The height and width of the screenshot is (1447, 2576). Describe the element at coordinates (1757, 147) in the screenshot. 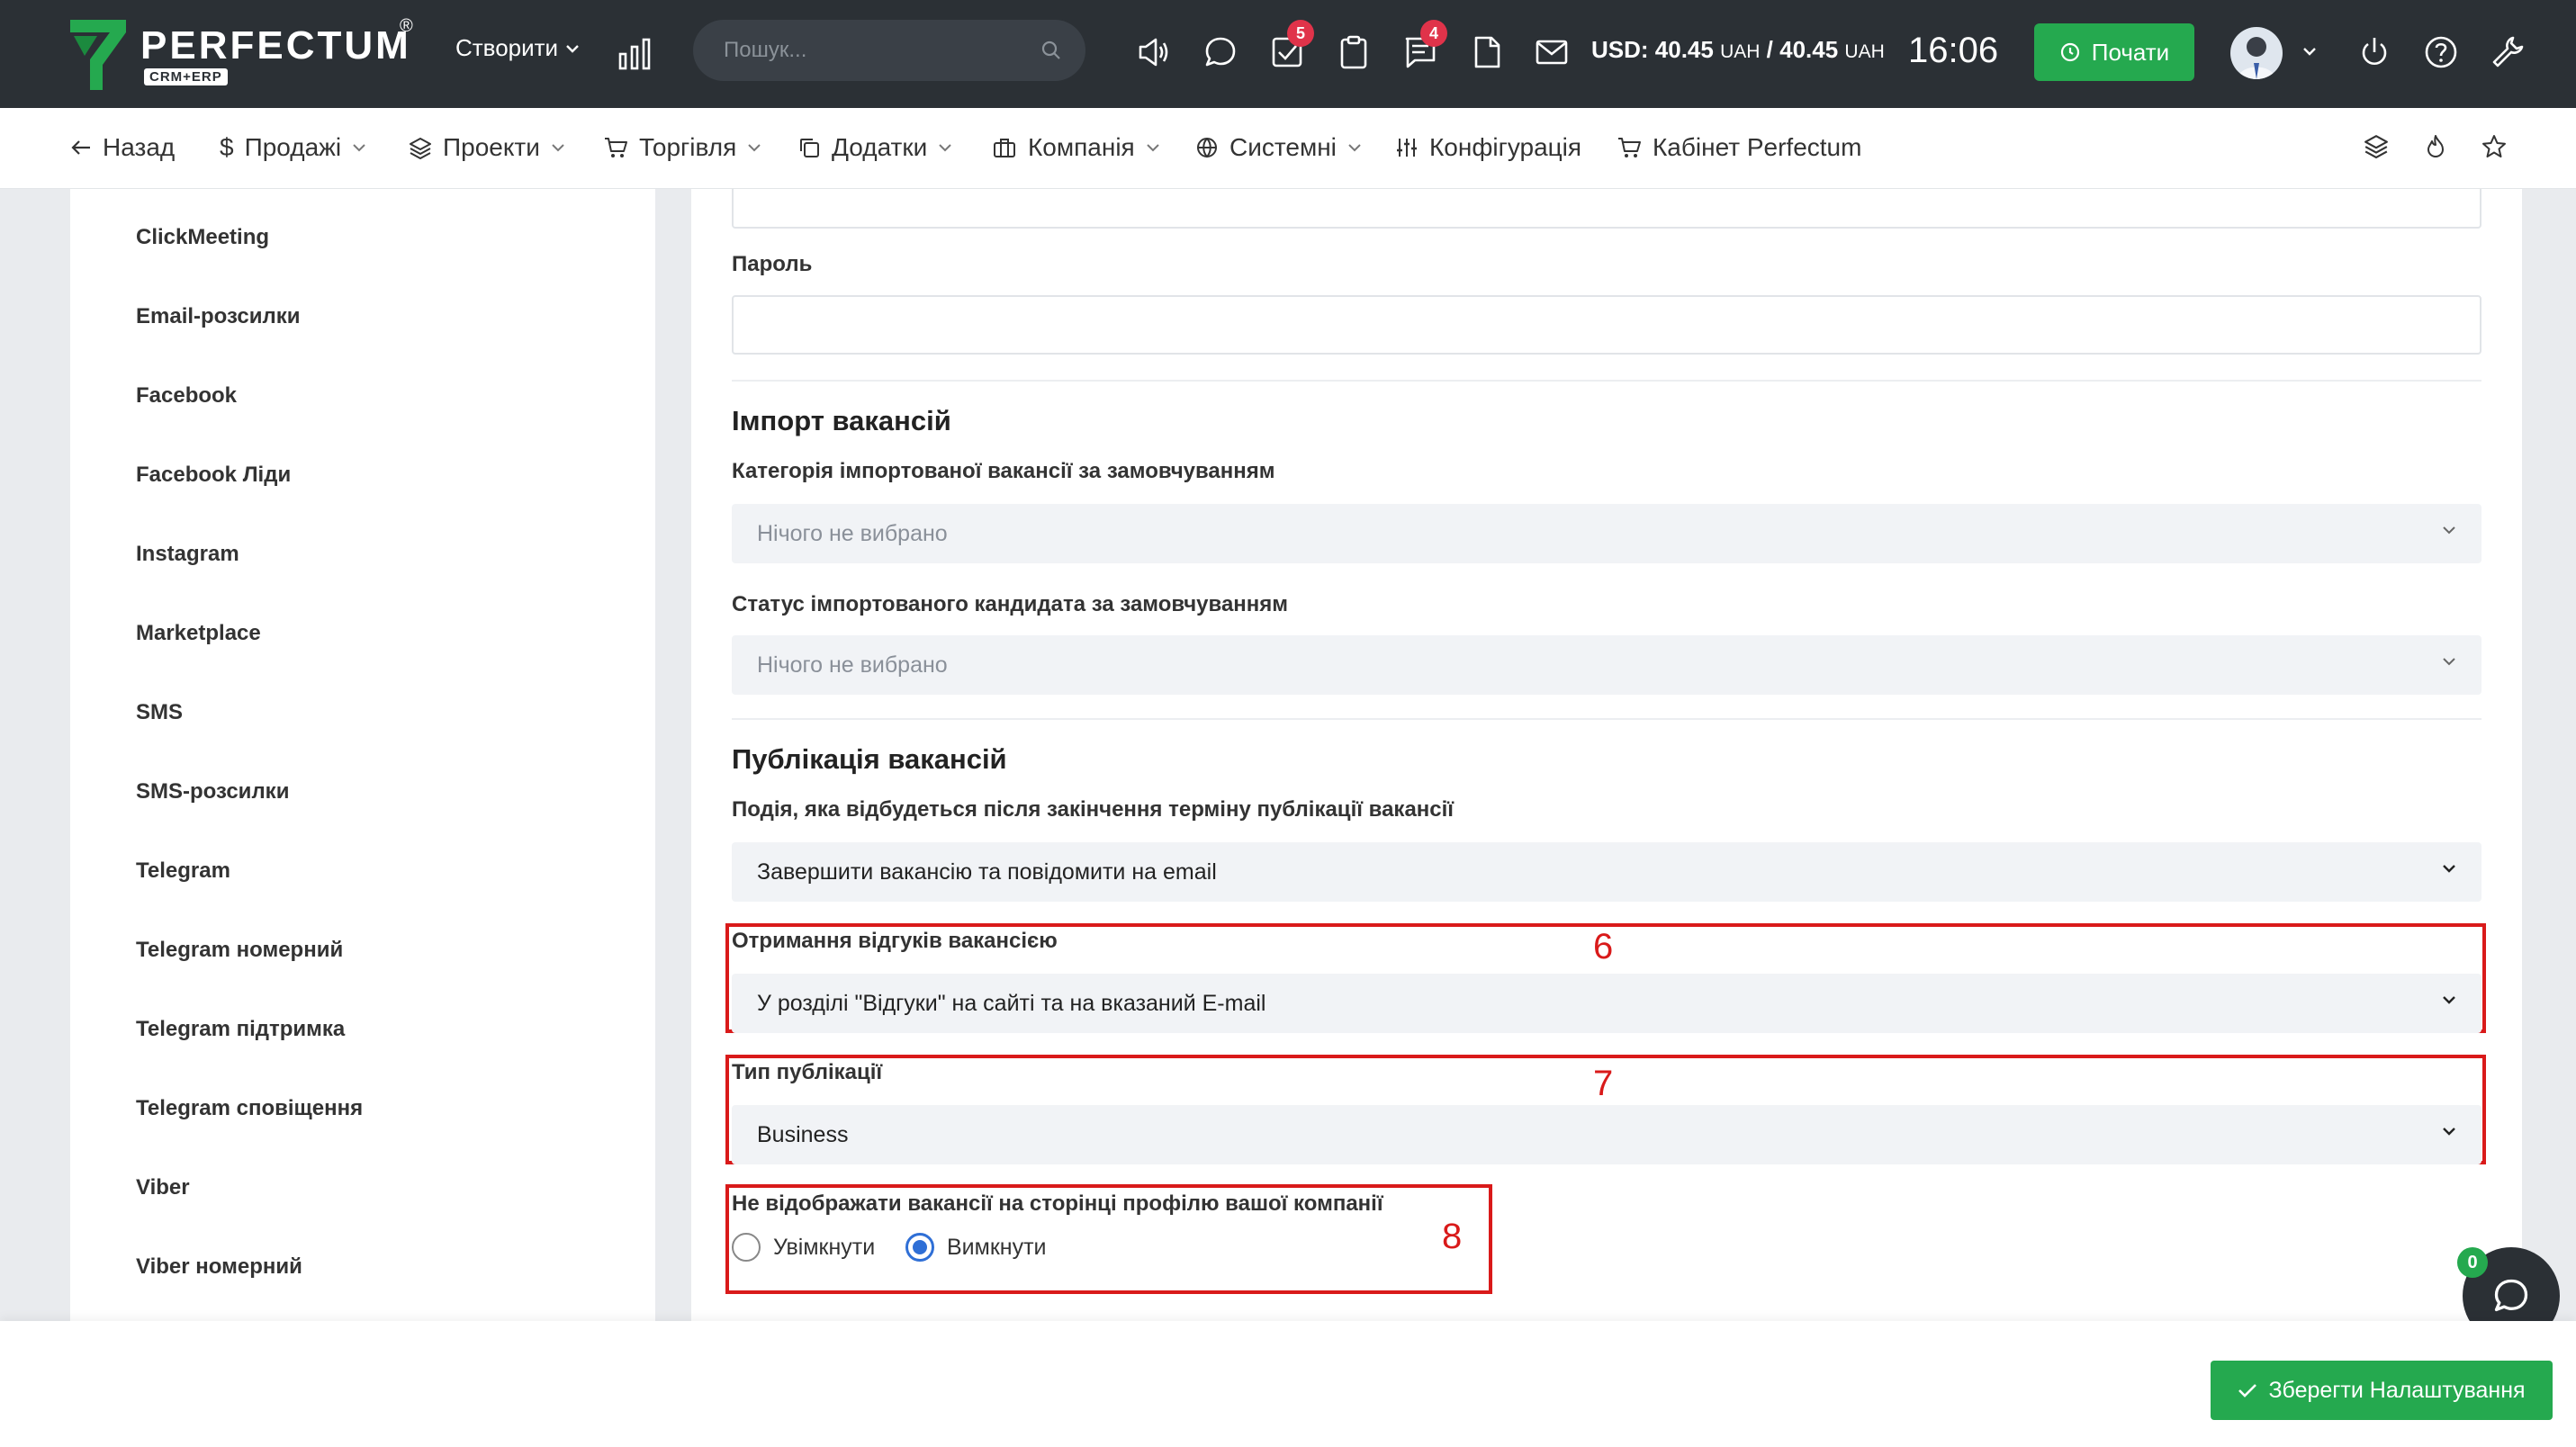

I see `nav-cabinet-label: Кабінет Perfectum` at that location.